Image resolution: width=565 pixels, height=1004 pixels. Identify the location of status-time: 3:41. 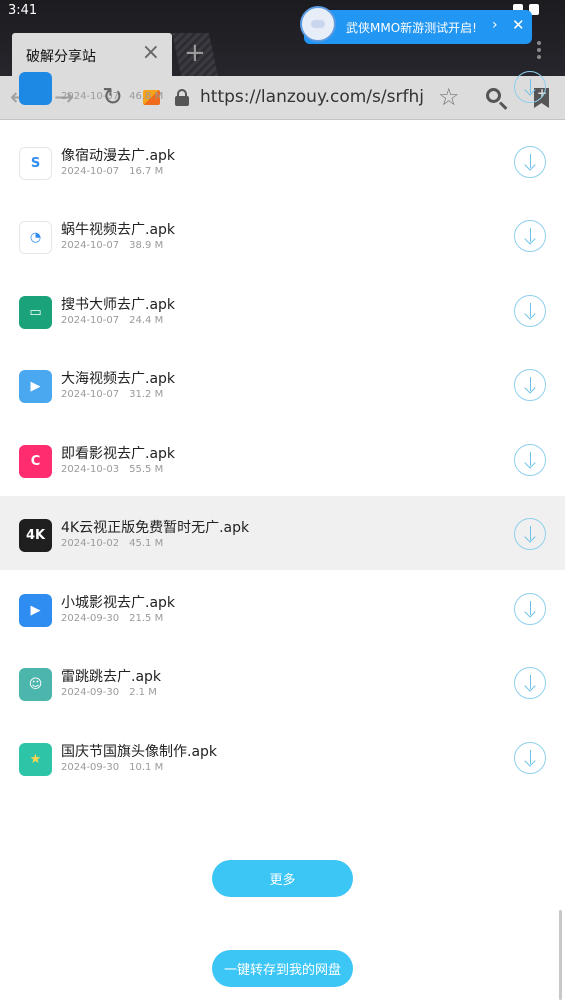
(23, 10).